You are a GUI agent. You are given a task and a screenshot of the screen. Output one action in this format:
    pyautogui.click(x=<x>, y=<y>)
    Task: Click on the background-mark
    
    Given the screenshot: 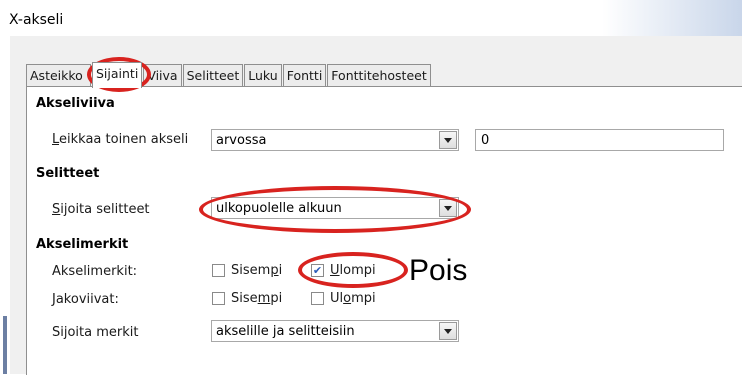 What is the action you would take?
    pyautogui.click(x=5, y=345)
    